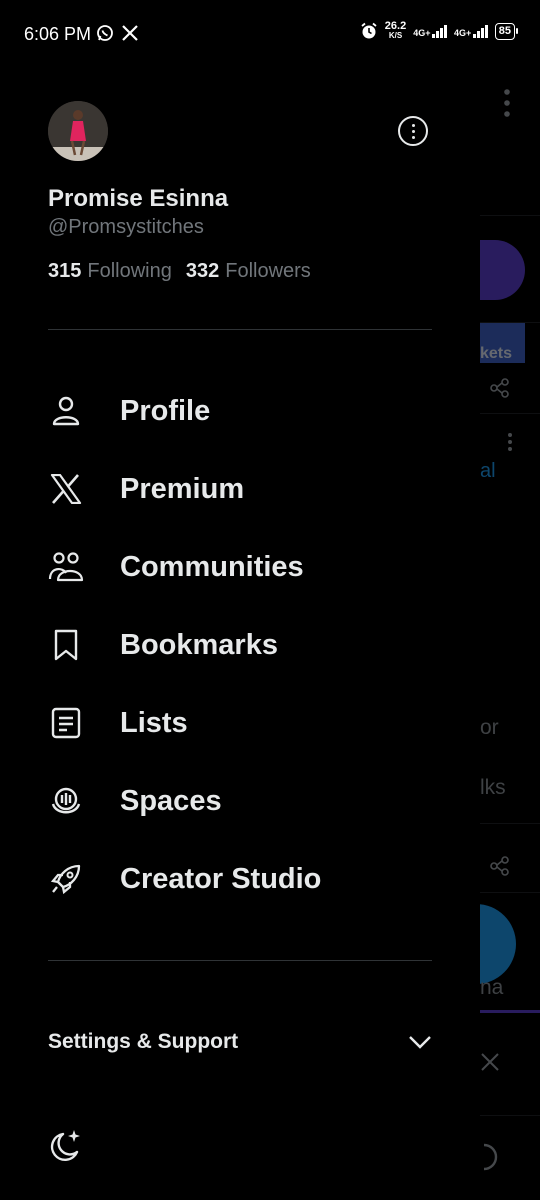 The height and width of the screenshot is (1200, 540). What do you see at coordinates (413, 131) in the screenshot?
I see `account-options-button` at bounding box center [413, 131].